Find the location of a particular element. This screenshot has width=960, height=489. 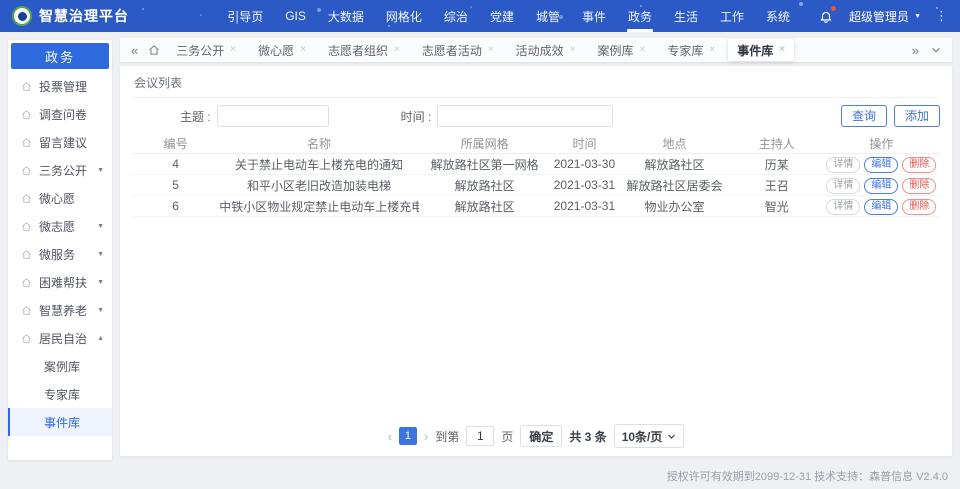

nav-item-xitong: 系统 is located at coordinates (778, 16).